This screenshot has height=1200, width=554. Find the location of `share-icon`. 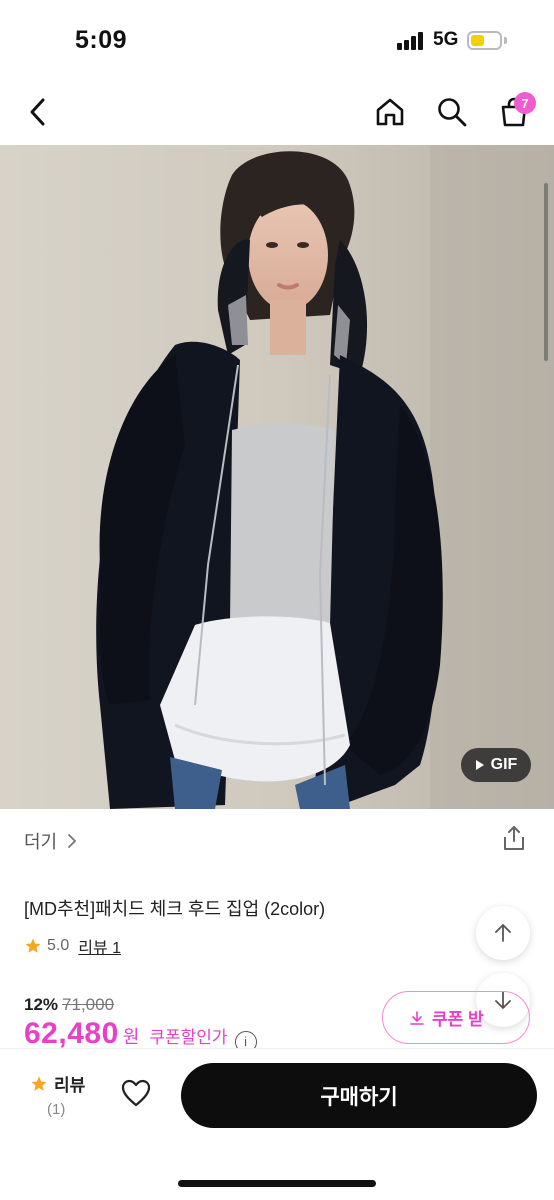

share-icon is located at coordinates (514, 838).